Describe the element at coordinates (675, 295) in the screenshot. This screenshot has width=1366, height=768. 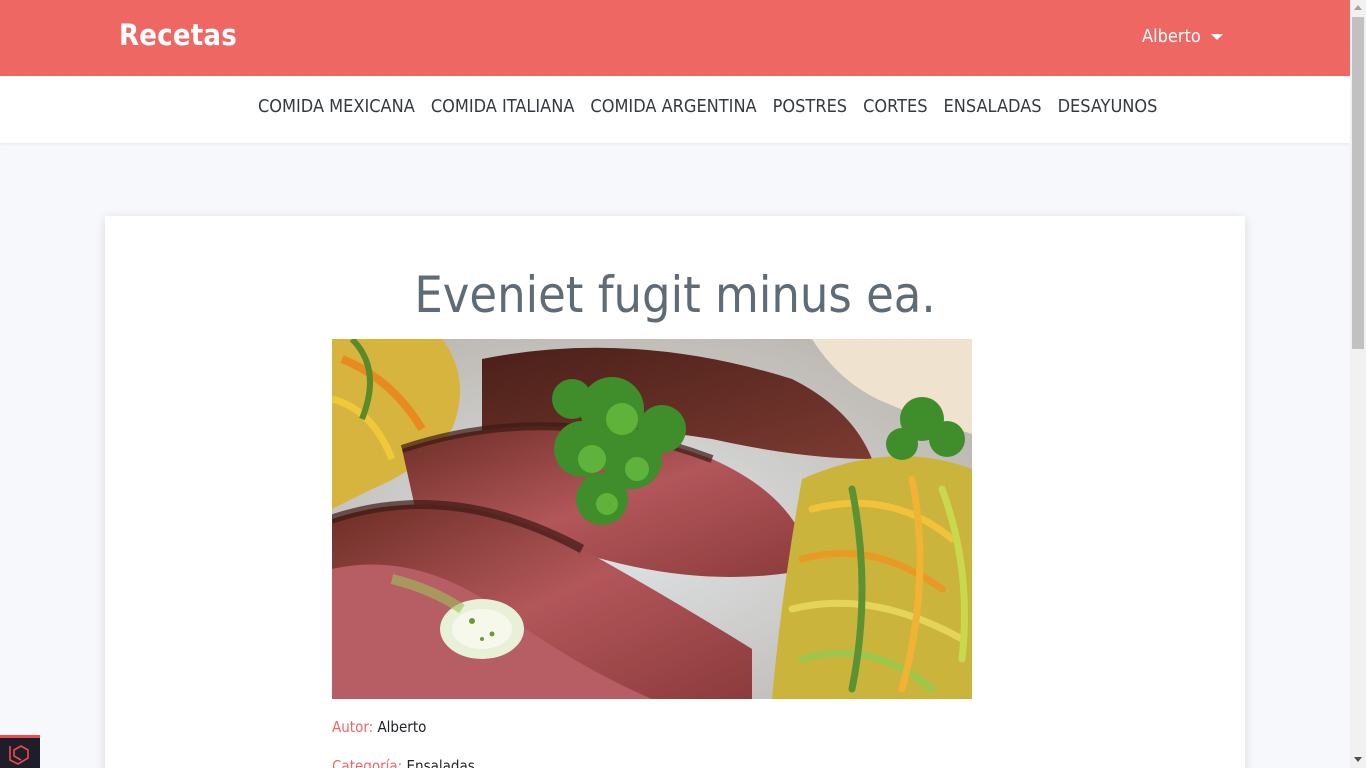
I see `recipe-title: Eveniet fugit minus ea.` at that location.